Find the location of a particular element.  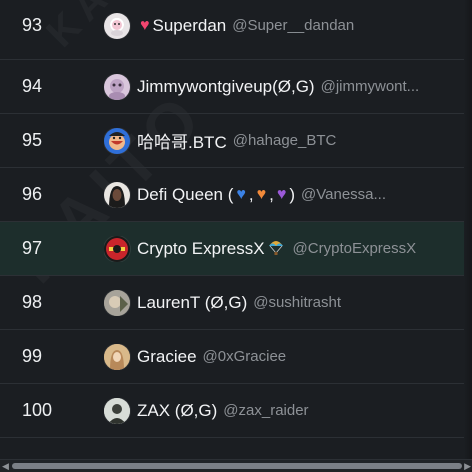

avatar-zax is located at coordinates (117, 410).